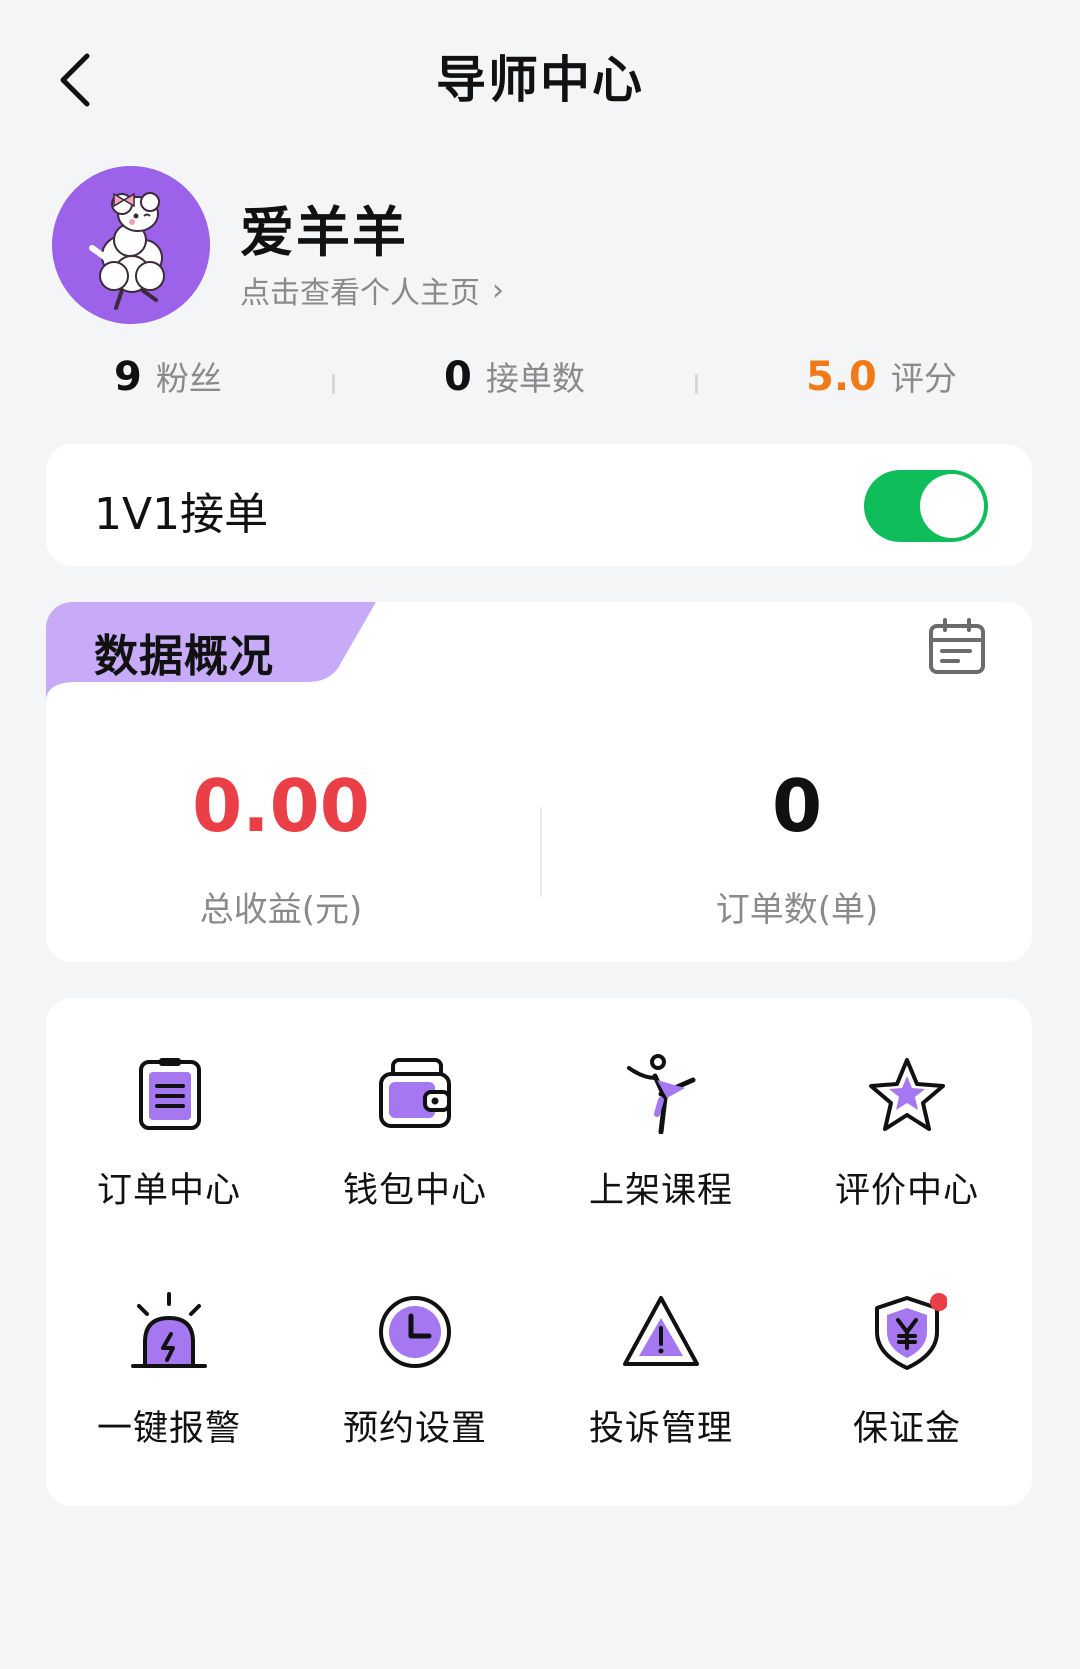  Describe the element at coordinates (458, 377) in the screenshot. I see `stat-value: 0` at that location.